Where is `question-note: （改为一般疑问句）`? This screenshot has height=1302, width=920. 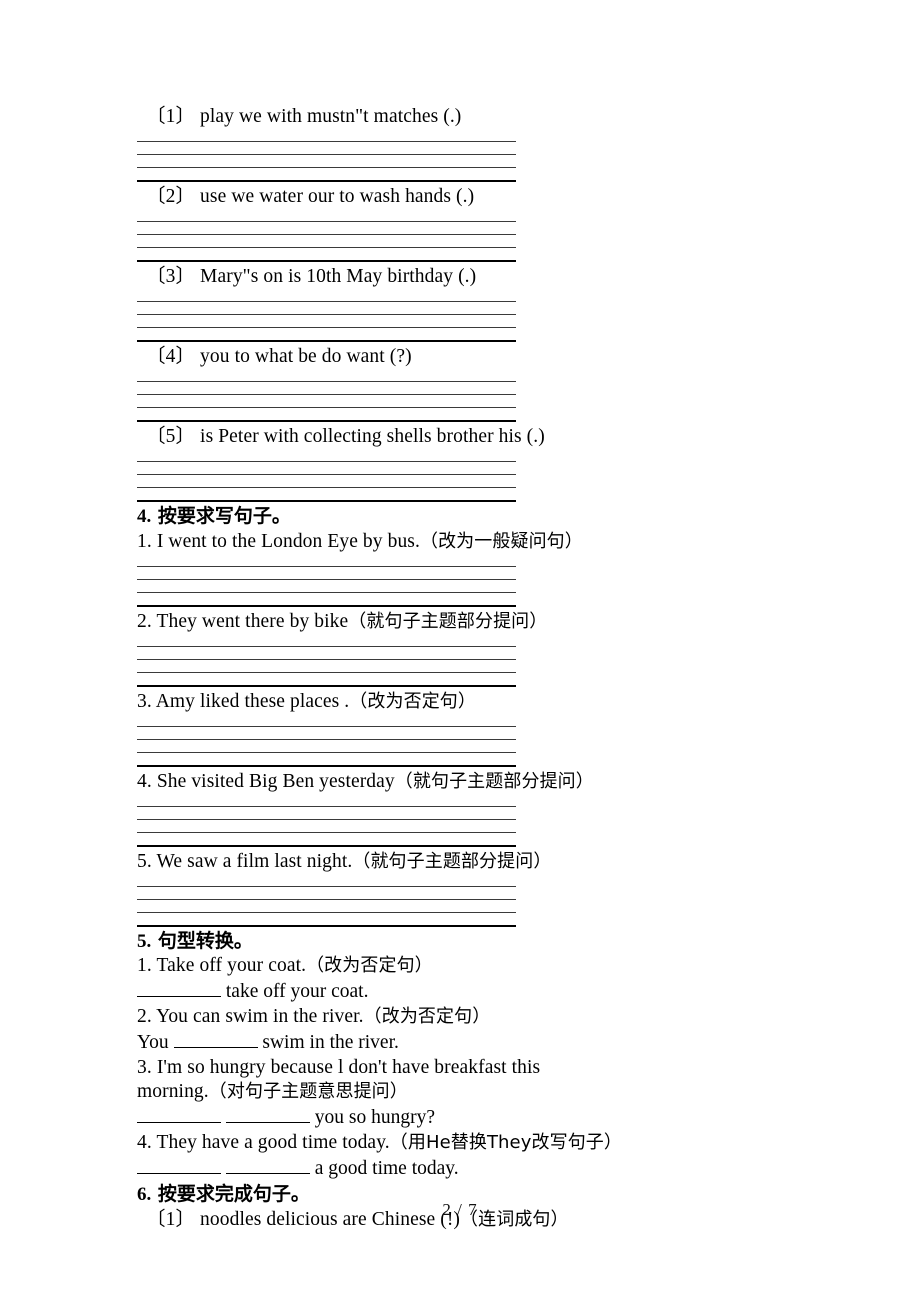 question-note: （改为一般疑问句） is located at coordinates (501, 541).